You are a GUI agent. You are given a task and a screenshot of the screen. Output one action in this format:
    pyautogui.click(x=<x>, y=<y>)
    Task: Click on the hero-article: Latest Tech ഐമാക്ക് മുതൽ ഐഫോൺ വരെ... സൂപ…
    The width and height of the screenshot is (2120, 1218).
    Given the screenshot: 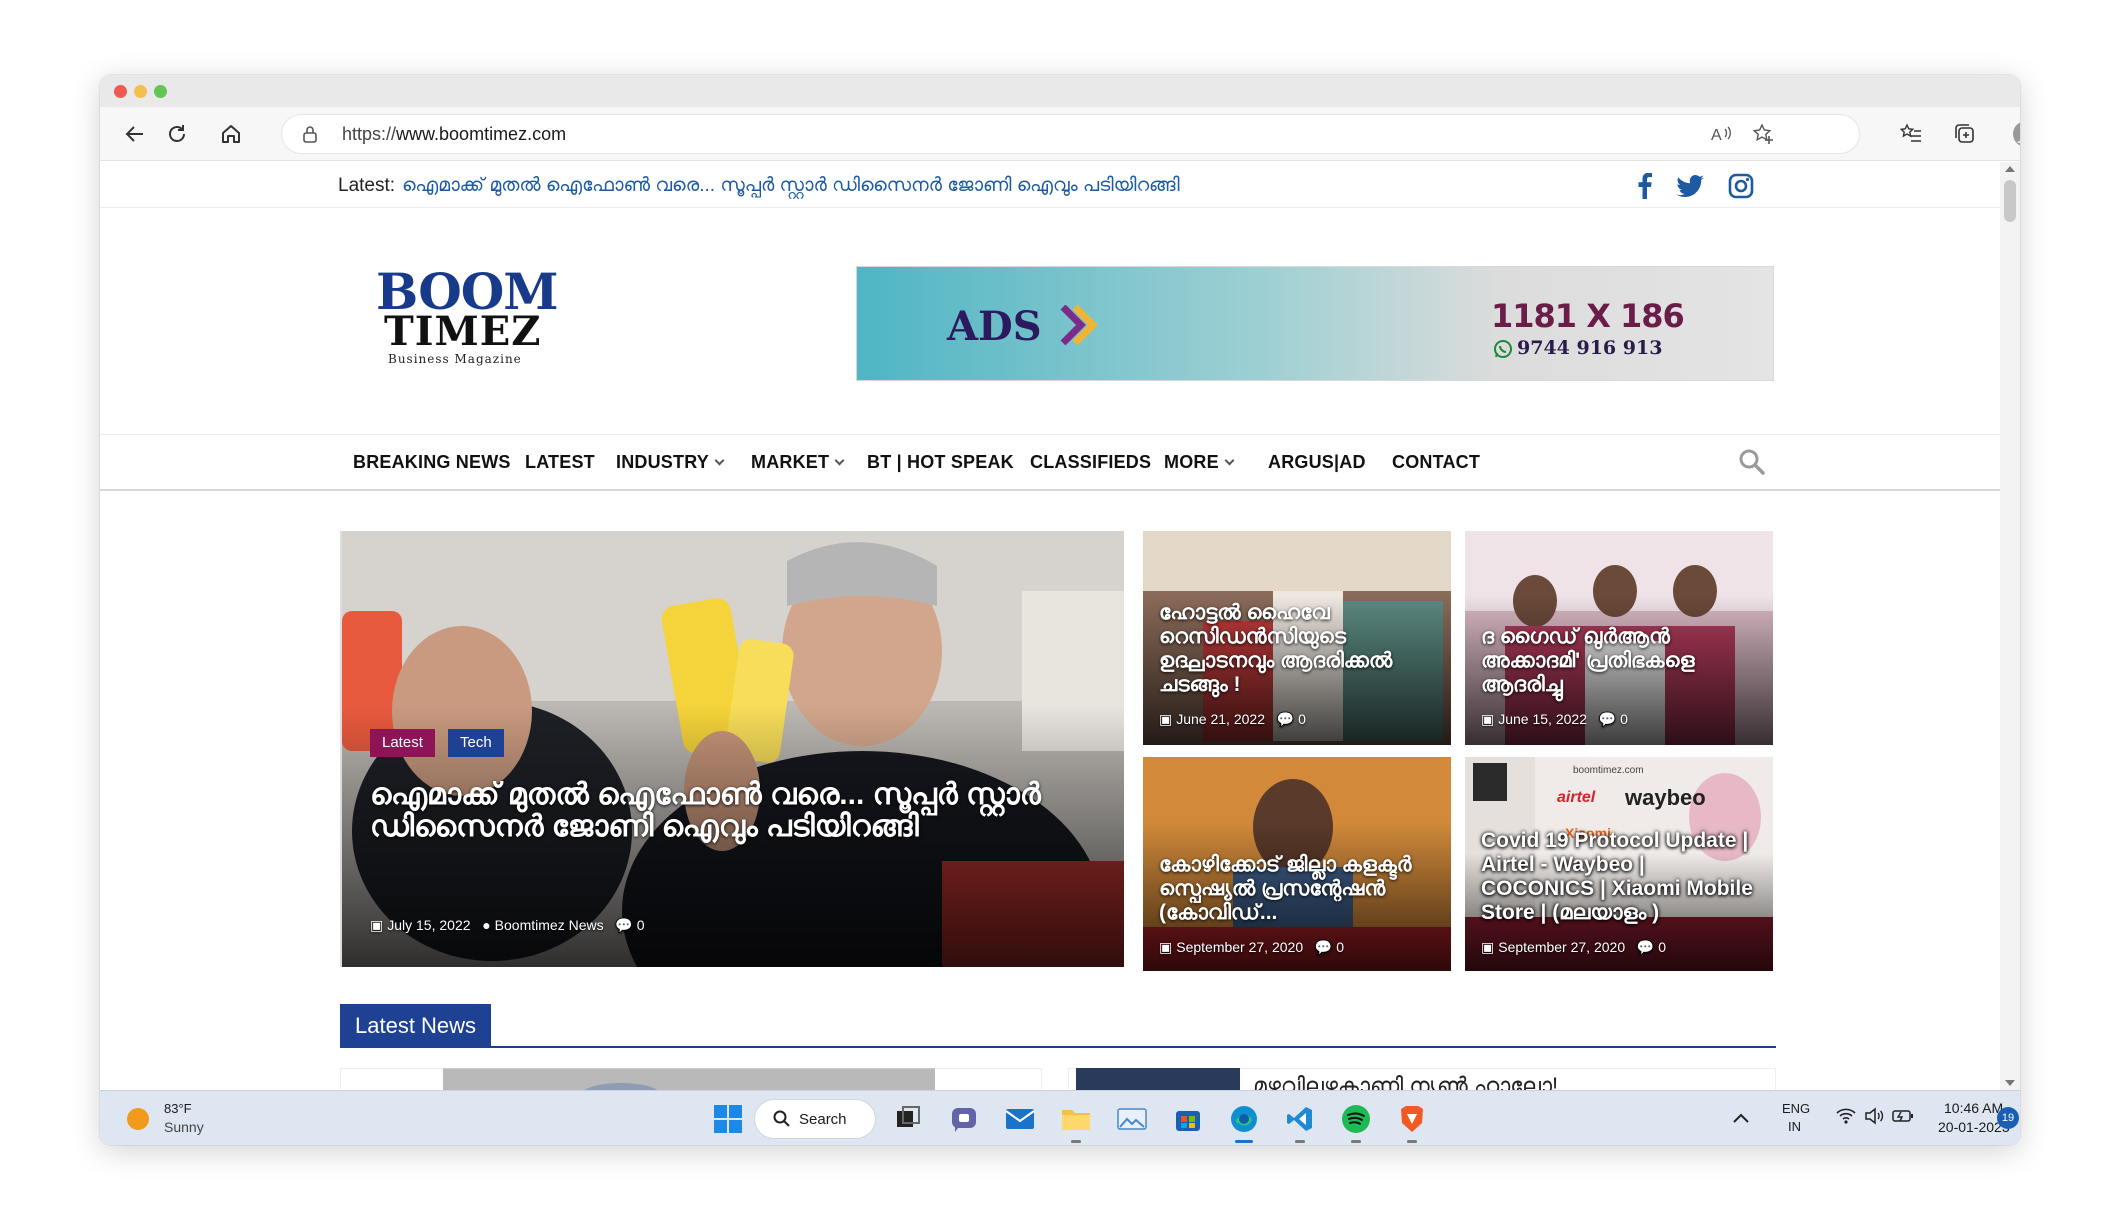 What is the action you would take?
    pyautogui.click(x=732, y=749)
    